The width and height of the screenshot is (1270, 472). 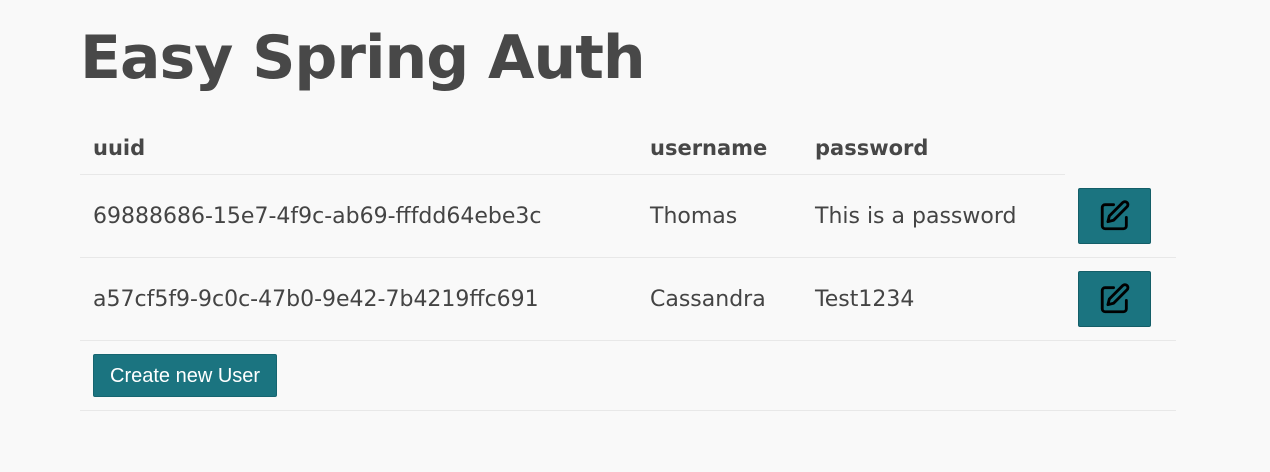 What do you see at coordinates (358, 299) in the screenshot?
I see `cell-uuid: a57cf5f9-9c0c-47b0-9e42-7b4219ffc691` at bounding box center [358, 299].